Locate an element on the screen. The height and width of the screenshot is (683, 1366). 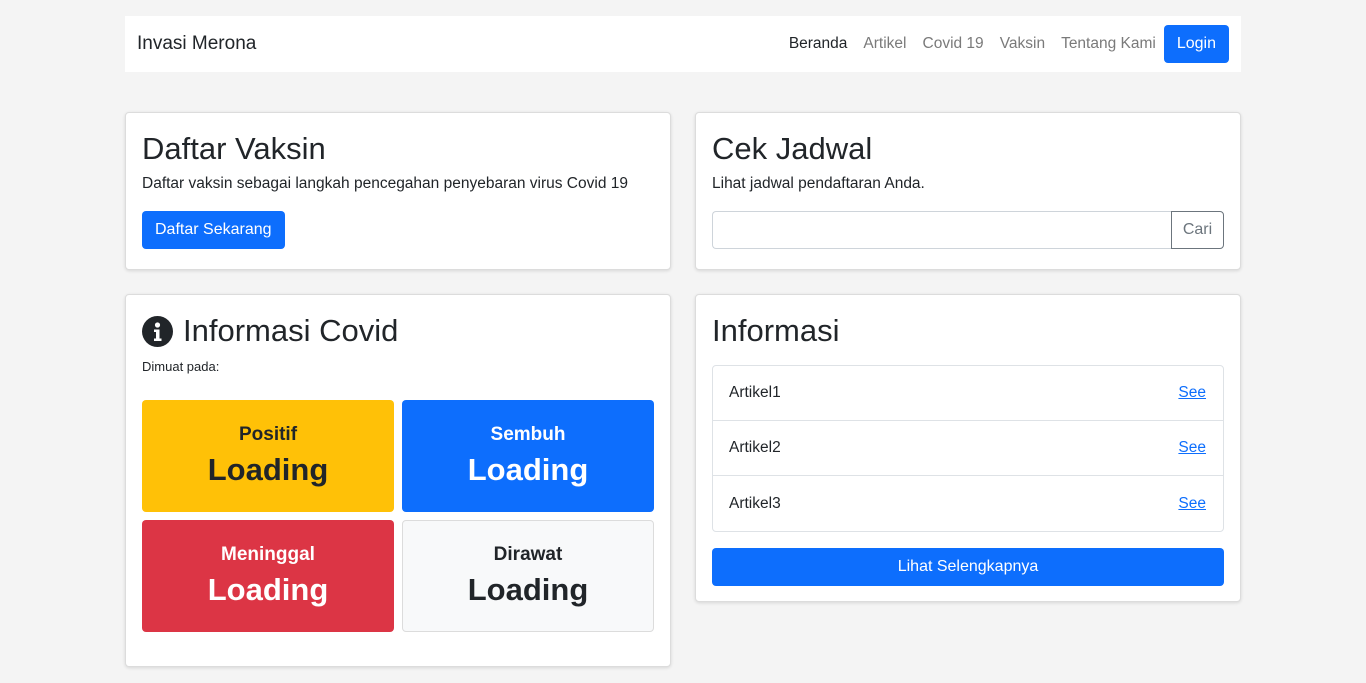
login-button: Login is located at coordinates (1196, 44).